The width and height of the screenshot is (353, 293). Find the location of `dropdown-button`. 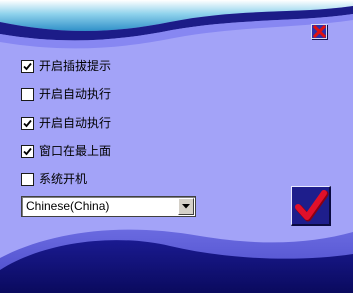

dropdown-button is located at coordinates (186, 206).